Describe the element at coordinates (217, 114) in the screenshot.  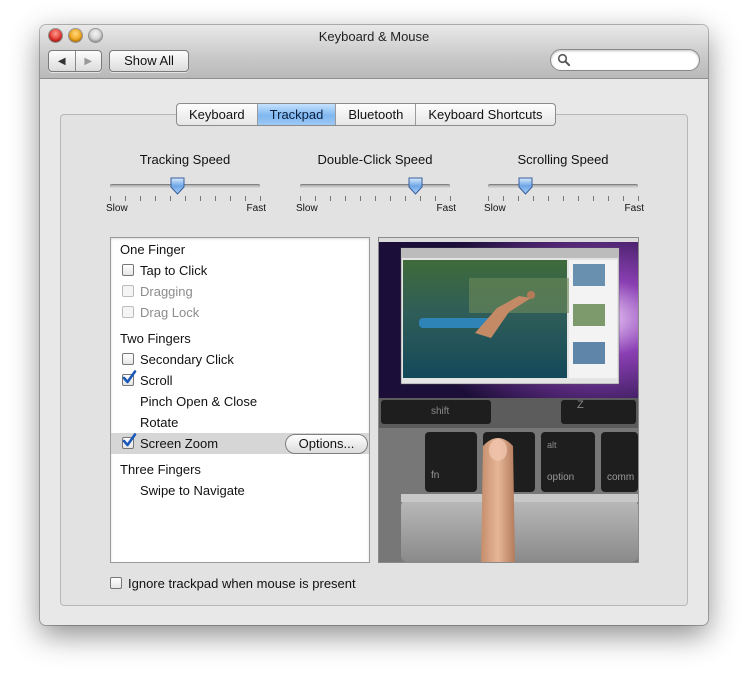
I see `tab-keyboard: Keyboard` at that location.